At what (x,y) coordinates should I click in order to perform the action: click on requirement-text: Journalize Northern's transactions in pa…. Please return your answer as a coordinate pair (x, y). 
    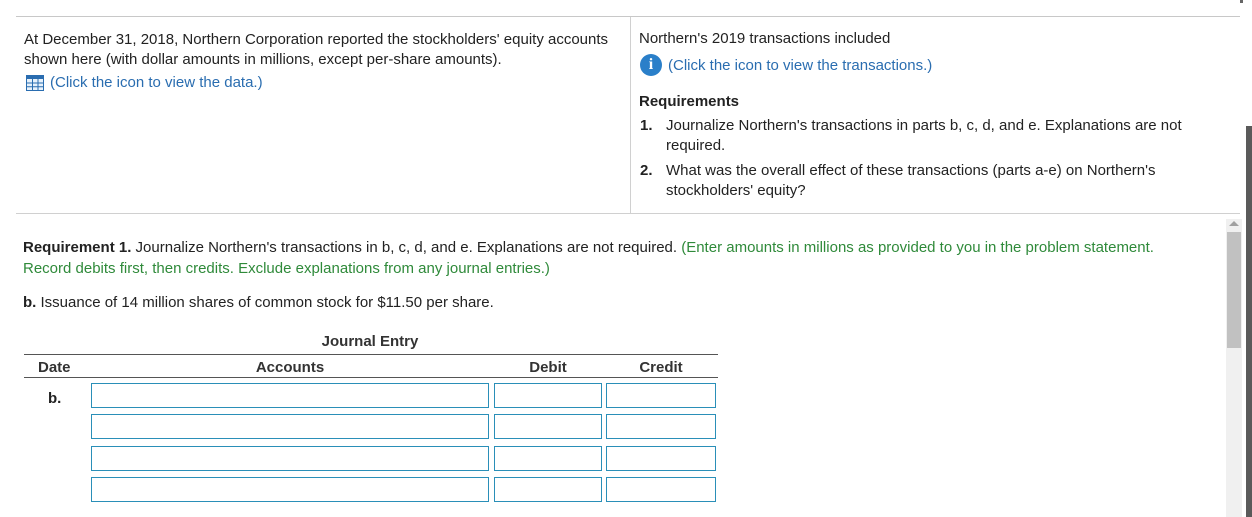
    Looking at the image, I should click on (924, 135).